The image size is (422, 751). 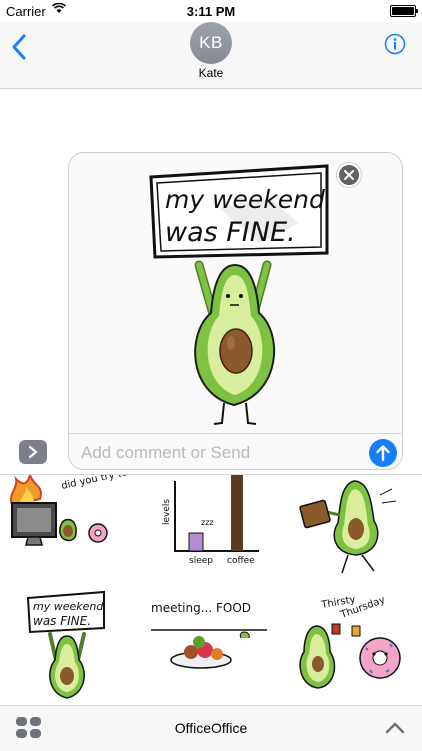 I want to click on status-bar: Carrier 3:11 PM, so click(x=211, y=11).